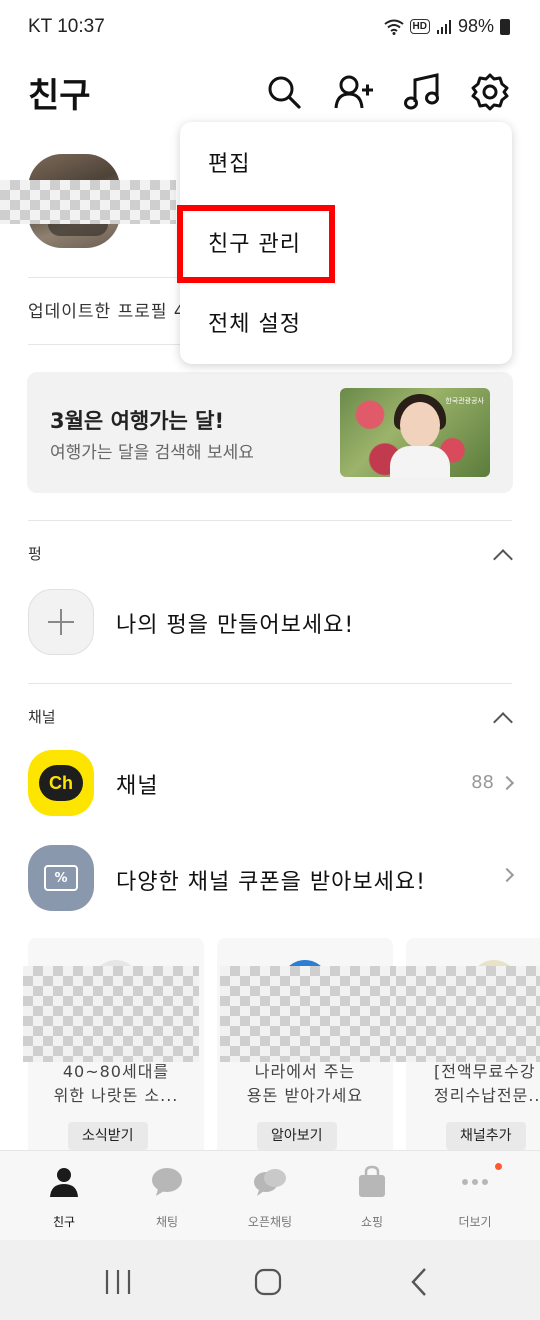  I want to click on highlight-box, so click(256, 244).